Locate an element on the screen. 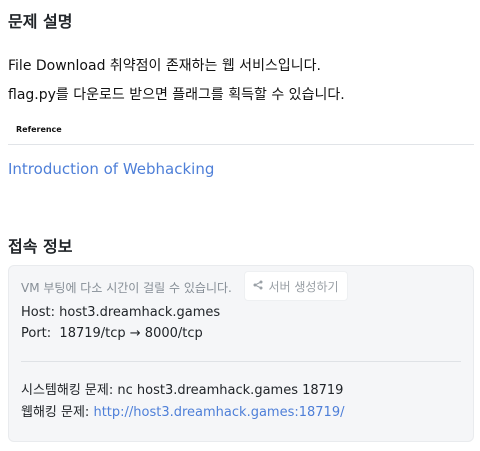 The height and width of the screenshot is (451, 480). box-divider is located at coordinates (241, 361).